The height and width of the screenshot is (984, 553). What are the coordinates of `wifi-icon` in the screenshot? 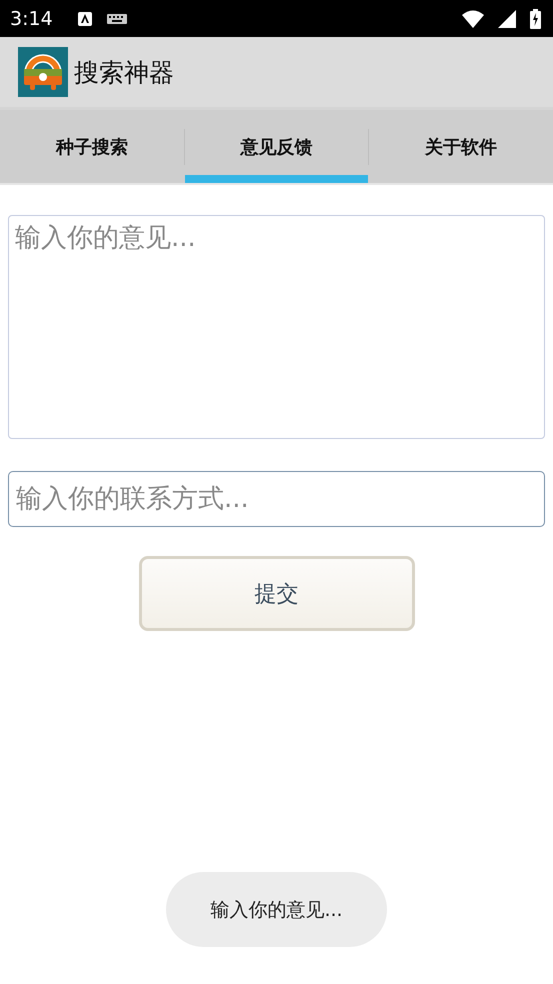 It's located at (473, 19).